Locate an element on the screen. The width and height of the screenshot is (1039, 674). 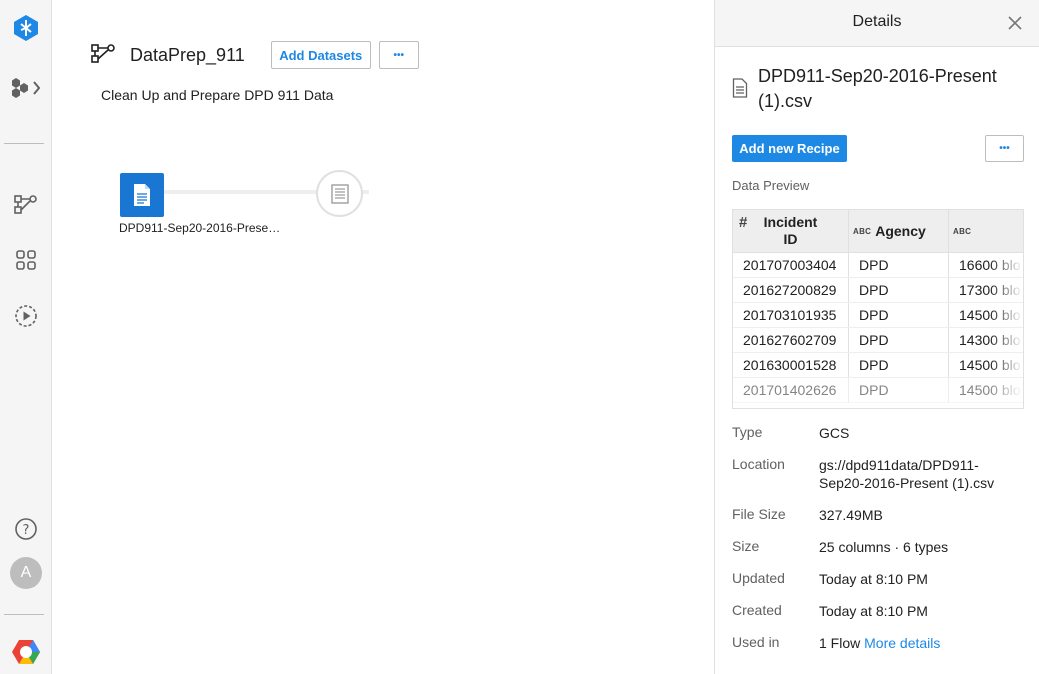
column-header-incident-id: # Incident ID is located at coordinates (791, 231).